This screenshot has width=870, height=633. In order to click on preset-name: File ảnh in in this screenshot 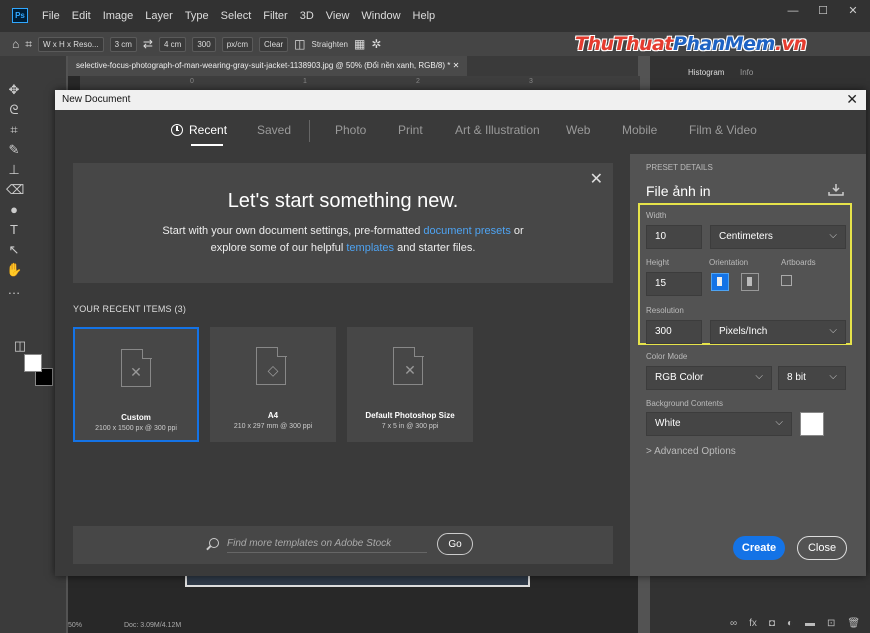, I will do `click(678, 191)`.